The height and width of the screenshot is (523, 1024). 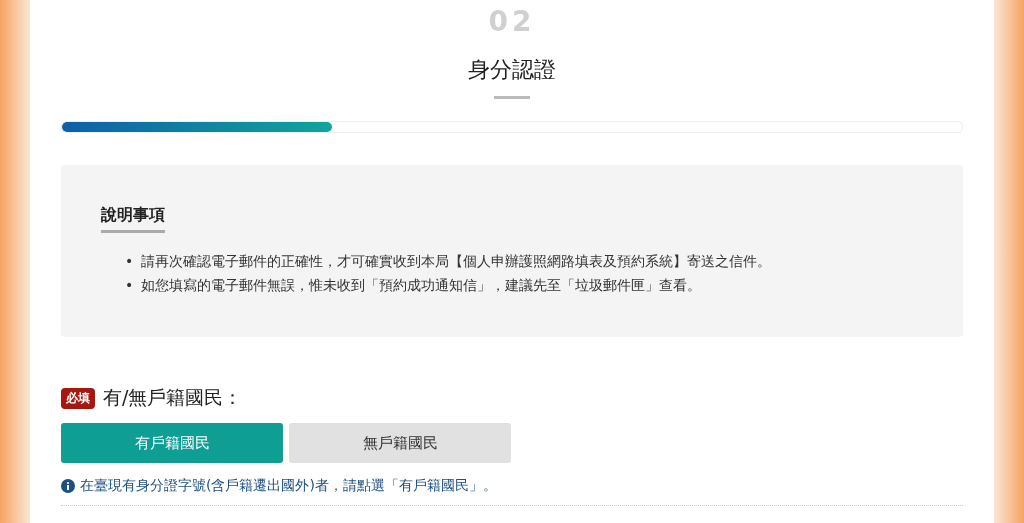 I want to click on notice-item: 請再次確認電子郵件的正確性，才可確實收到本局【個人申辦護照網路填表及預約系統】寄送之信件。, so click(x=456, y=261).